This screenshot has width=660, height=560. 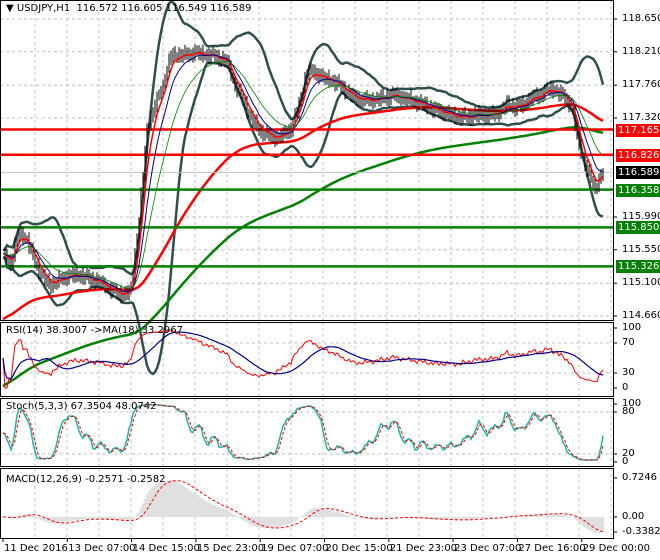 I want to click on indicator-tick-label: 30, so click(x=628, y=372).